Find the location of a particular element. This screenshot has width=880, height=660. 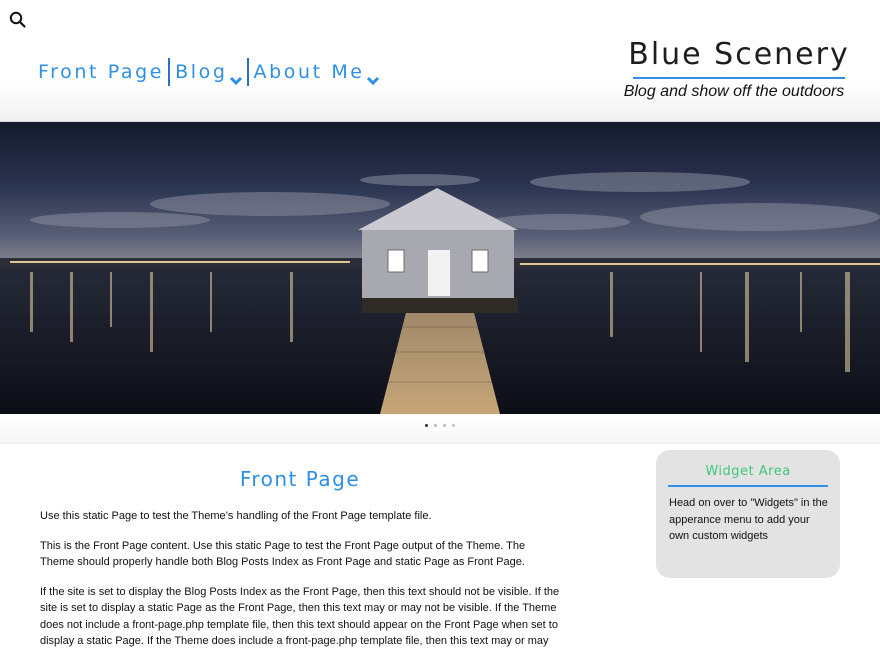

nav-item-blog: Blog is located at coordinates (209, 73).